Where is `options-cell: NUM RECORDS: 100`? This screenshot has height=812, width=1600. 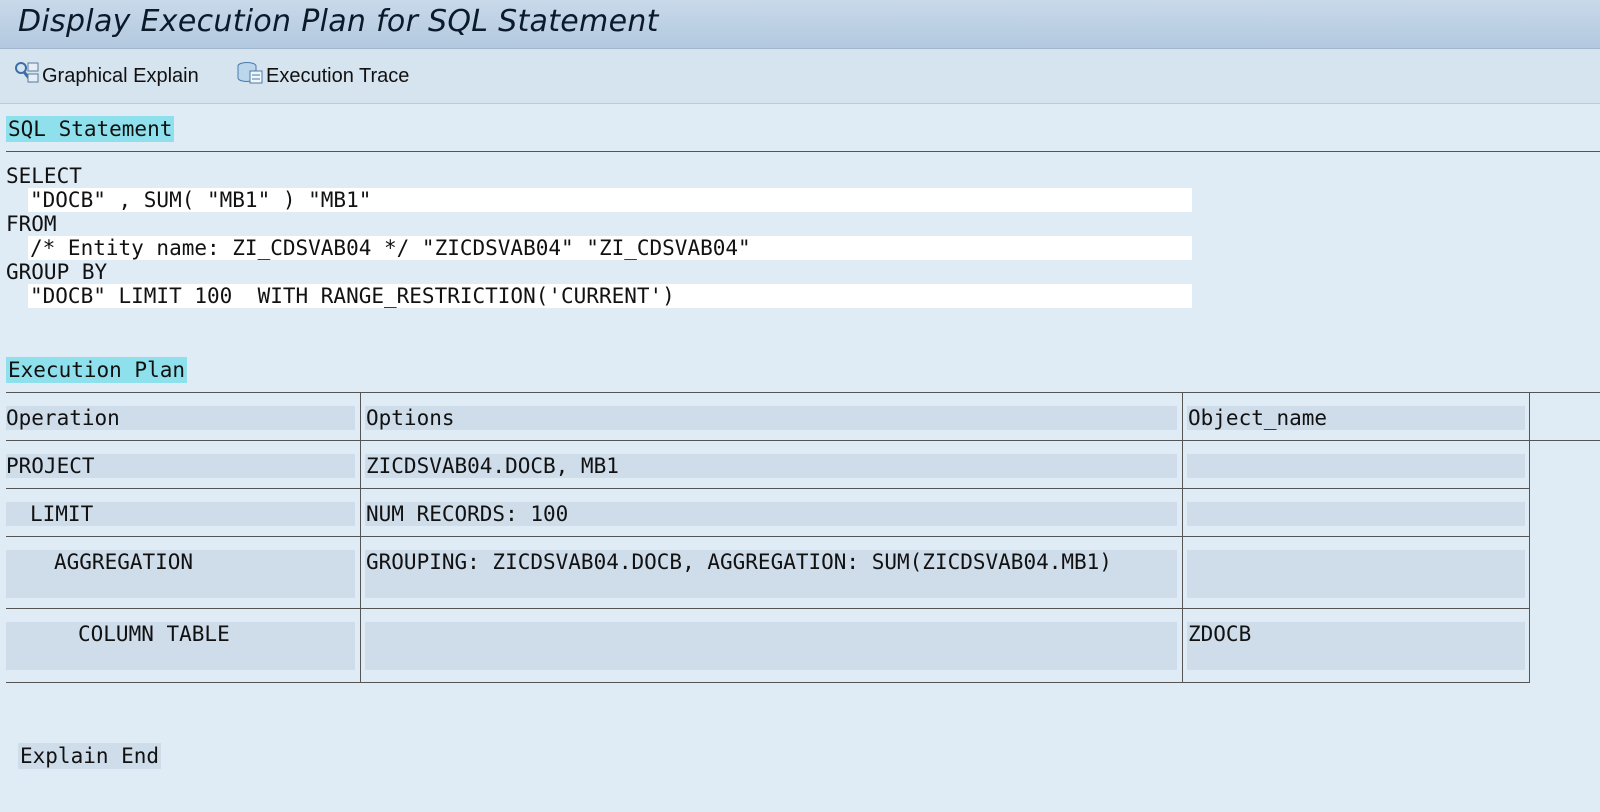 options-cell: NUM RECORDS: 100 is located at coordinates (467, 514).